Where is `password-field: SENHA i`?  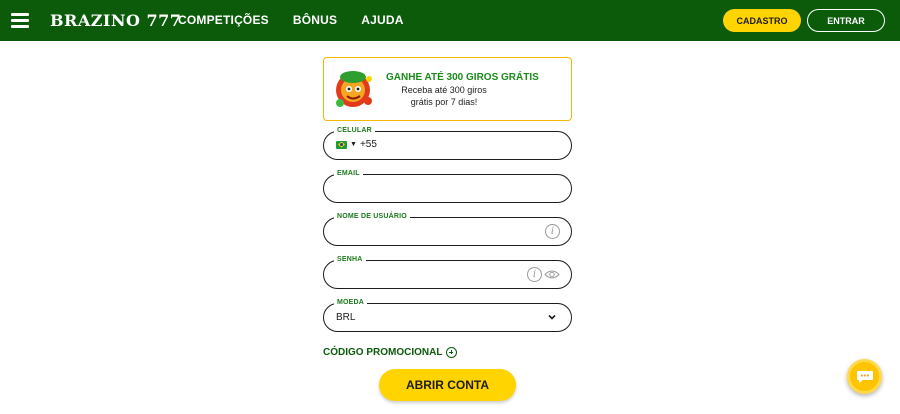 password-field: SENHA i is located at coordinates (447, 272).